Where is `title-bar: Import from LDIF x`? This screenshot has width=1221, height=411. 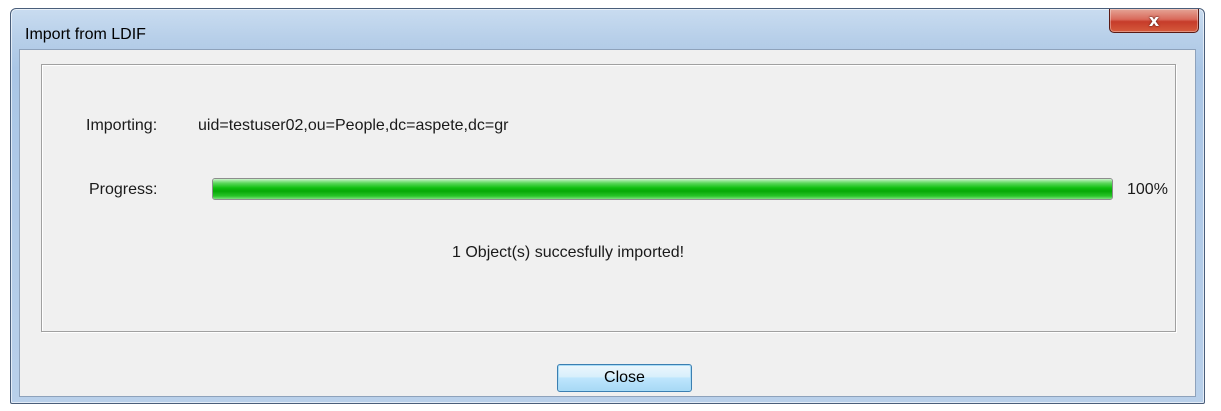 title-bar: Import from LDIF x is located at coordinates (607, 29).